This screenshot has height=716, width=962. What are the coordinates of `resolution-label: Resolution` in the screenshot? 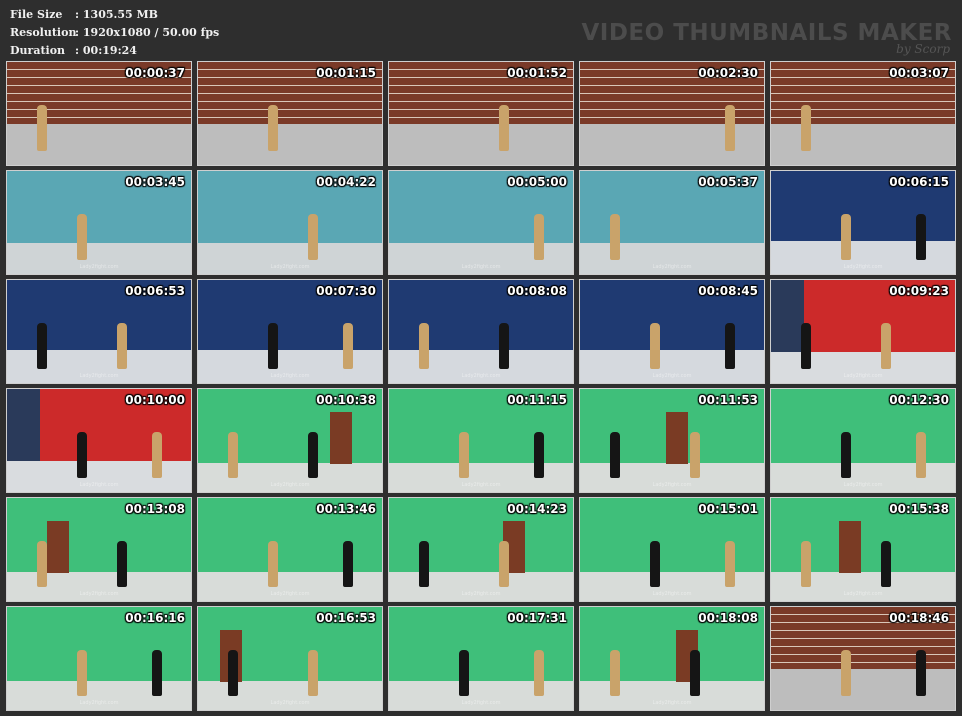 It's located at (43, 32).